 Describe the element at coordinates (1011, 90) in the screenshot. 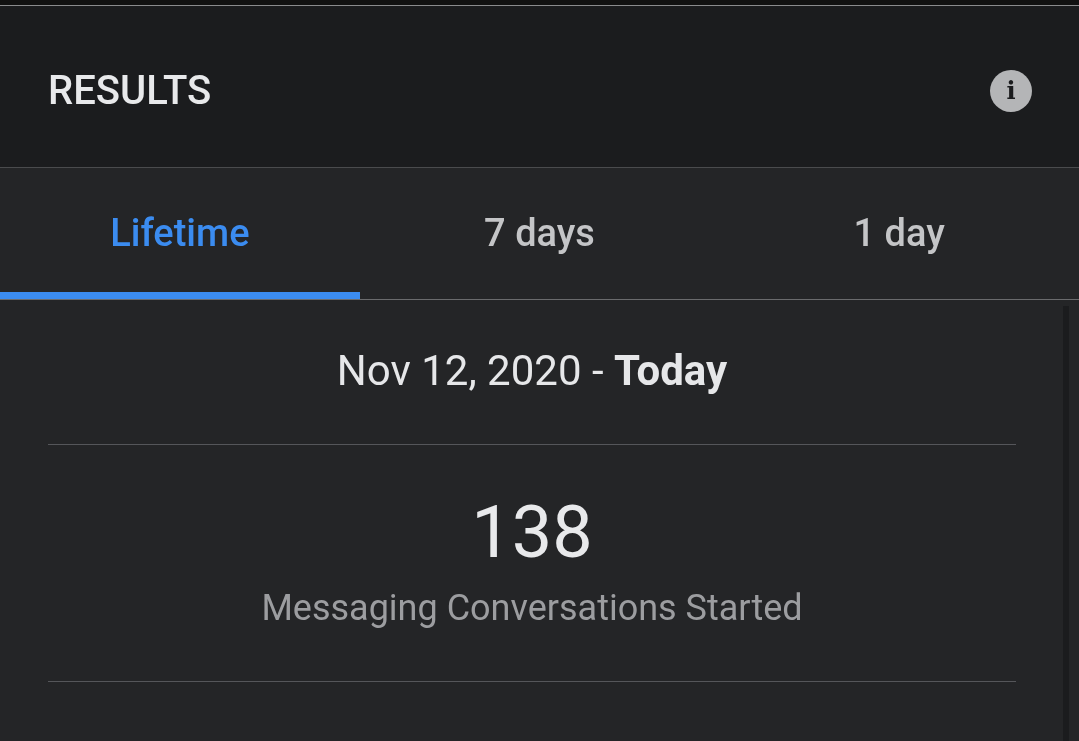

I see `info-icon: i` at that location.